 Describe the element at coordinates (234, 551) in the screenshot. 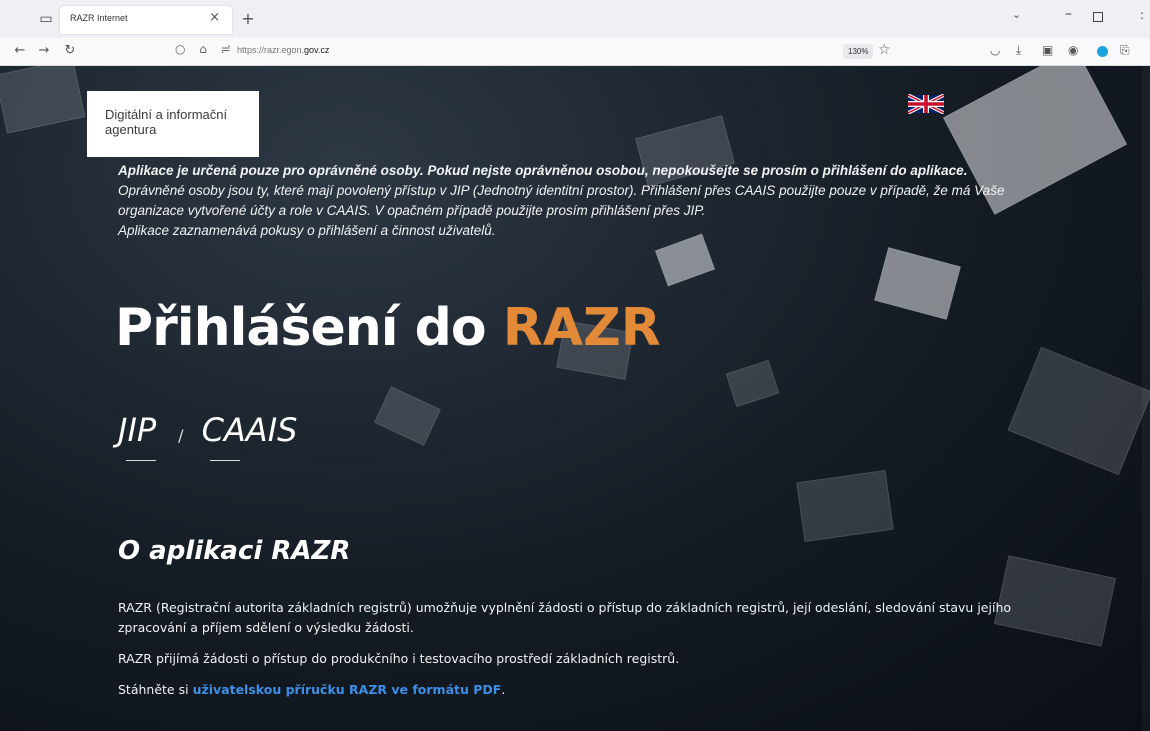

I see `about-heading: O aplikaci RAZR` at that location.